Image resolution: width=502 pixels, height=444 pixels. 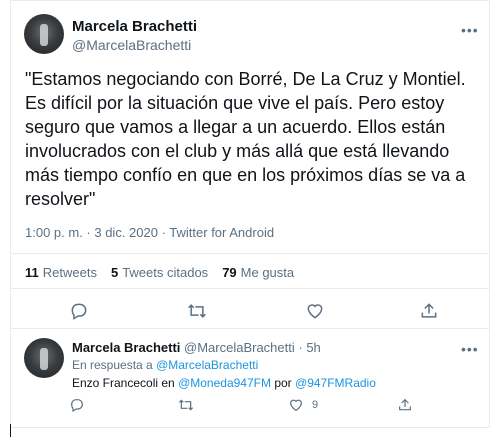 I want to click on reply-context: En respuesta a @MarcelaBrachetti, so click(x=165, y=365).